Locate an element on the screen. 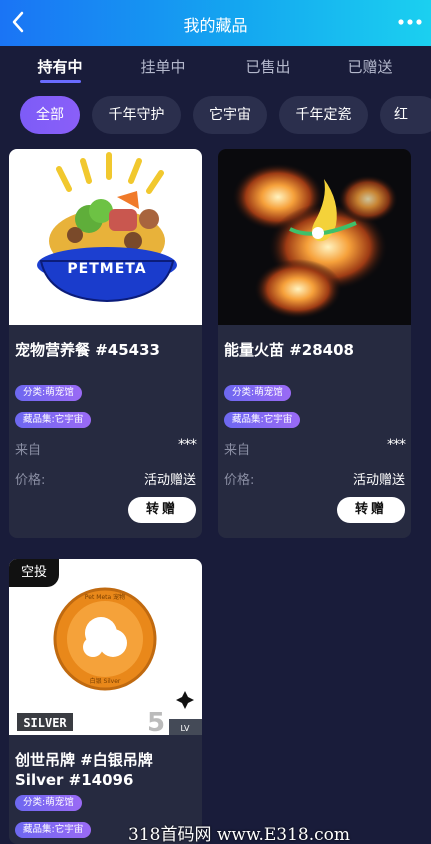 The width and height of the screenshot is (431, 844). page-title: 我的藏品 is located at coordinates (215, 25).